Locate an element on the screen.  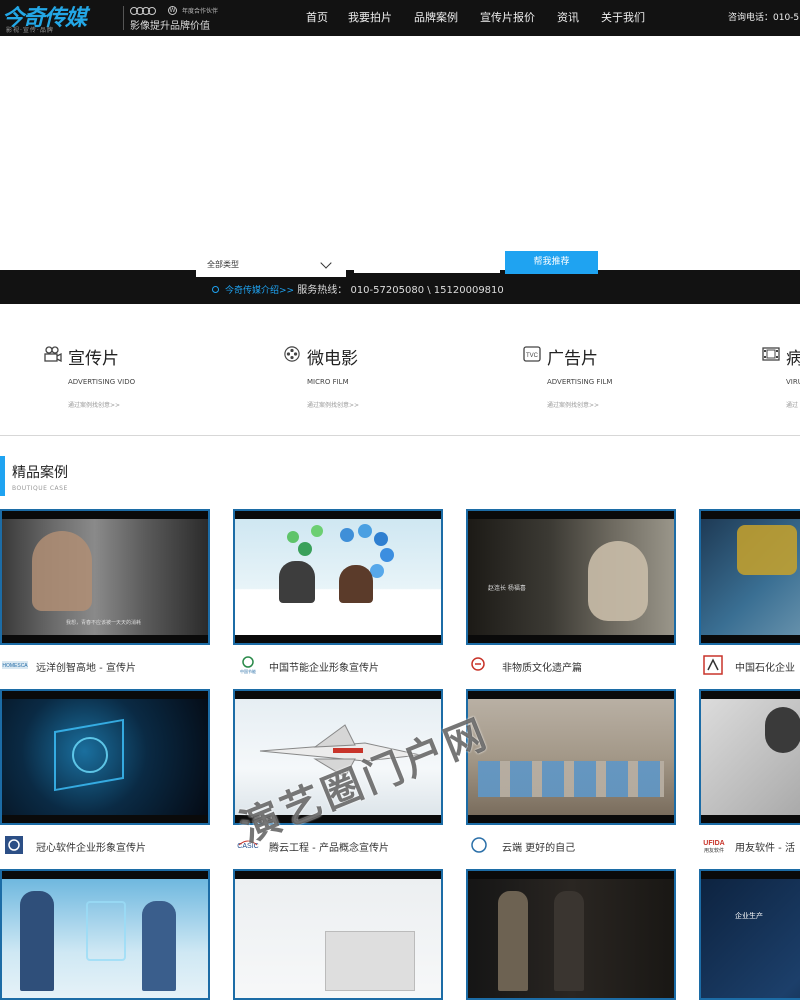
case-thumbnail: 我想，青春不应该被一天天的消耗 is located at coordinates (105, 577).